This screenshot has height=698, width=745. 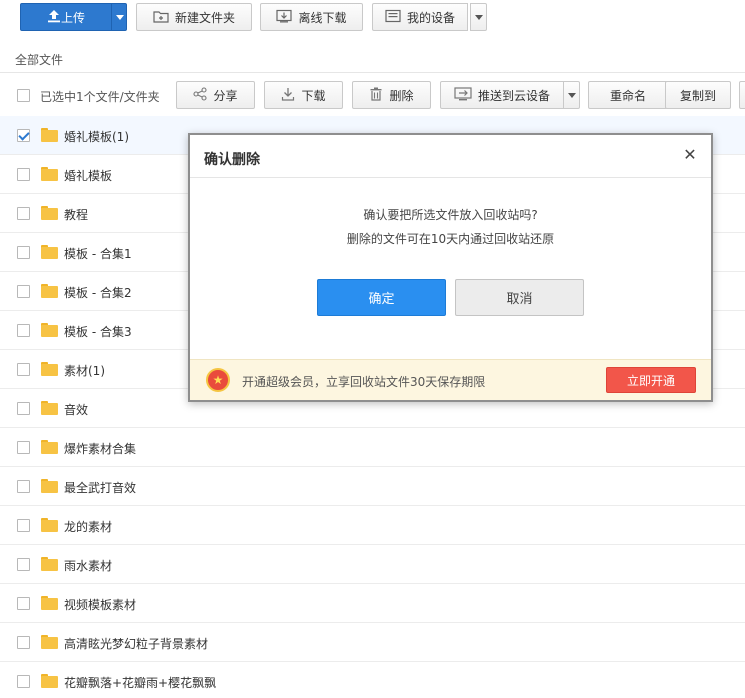 What do you see at coordinates (393, 17) in the screenshot?
I see `device-icon` at bounding box center [393, 17].